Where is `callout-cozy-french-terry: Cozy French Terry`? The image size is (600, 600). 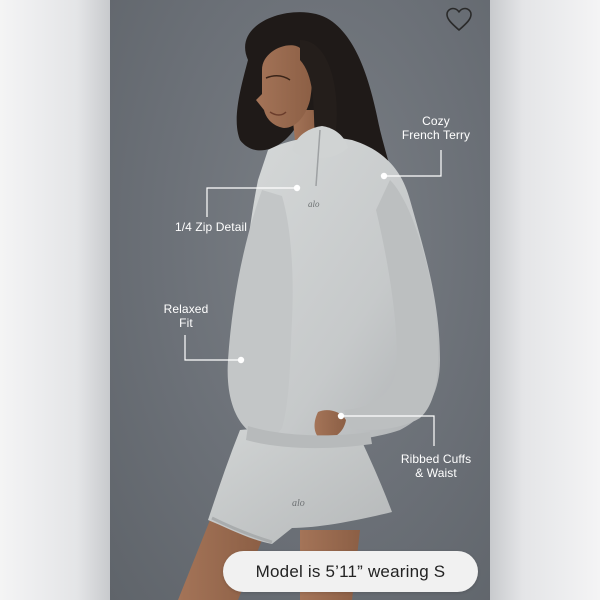
callout-cozy-french-terry: Cozy French Terry is located at coordinates (436, 128).